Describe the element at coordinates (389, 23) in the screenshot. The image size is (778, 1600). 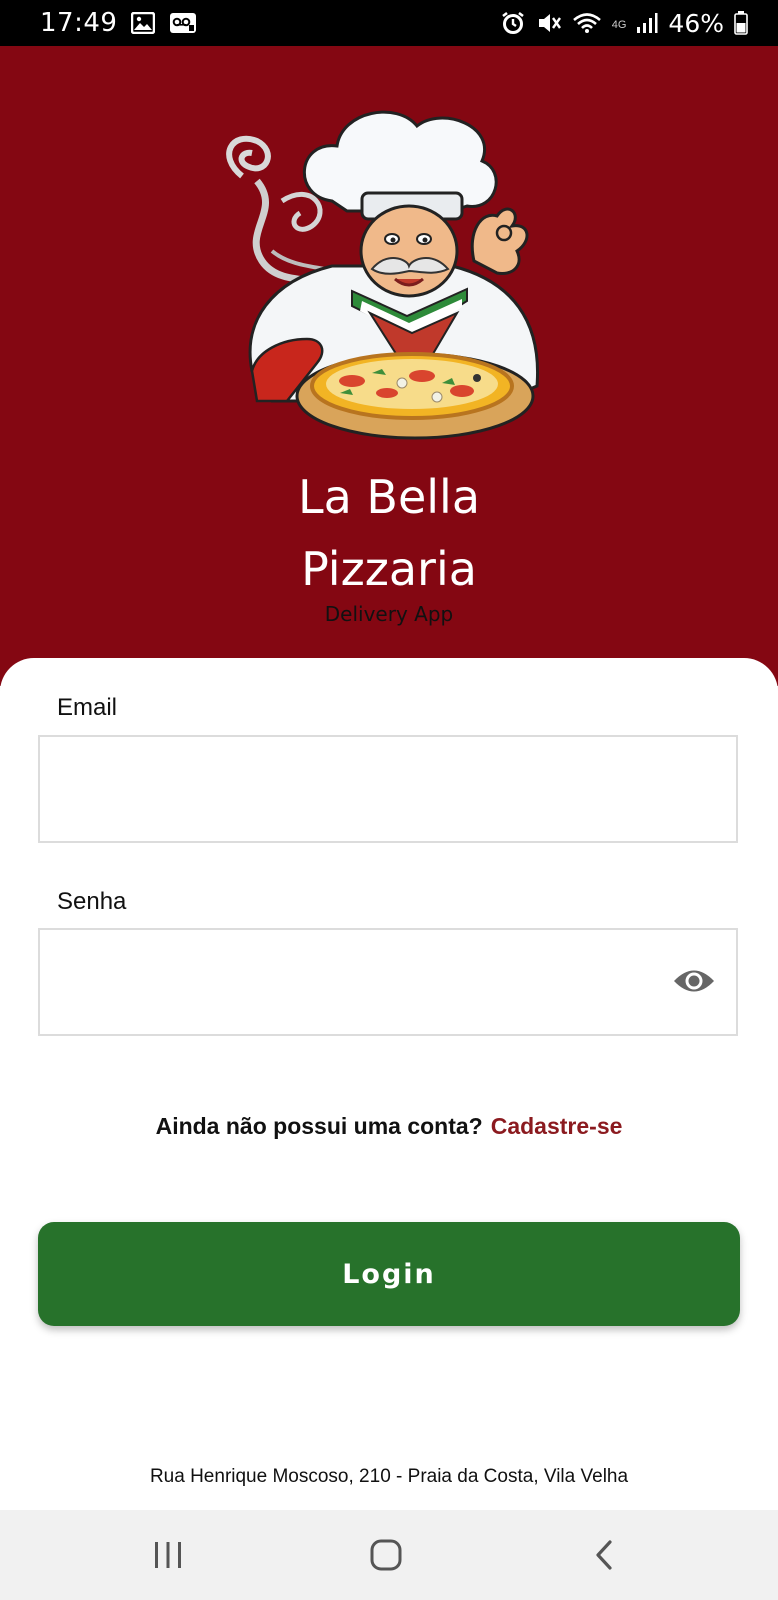
I see `status-bar: 17:49 4G 46%` at that location.